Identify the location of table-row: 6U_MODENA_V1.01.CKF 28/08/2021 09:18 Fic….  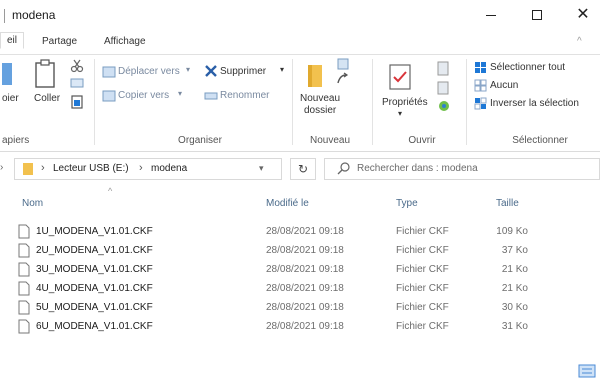
(273, 327).